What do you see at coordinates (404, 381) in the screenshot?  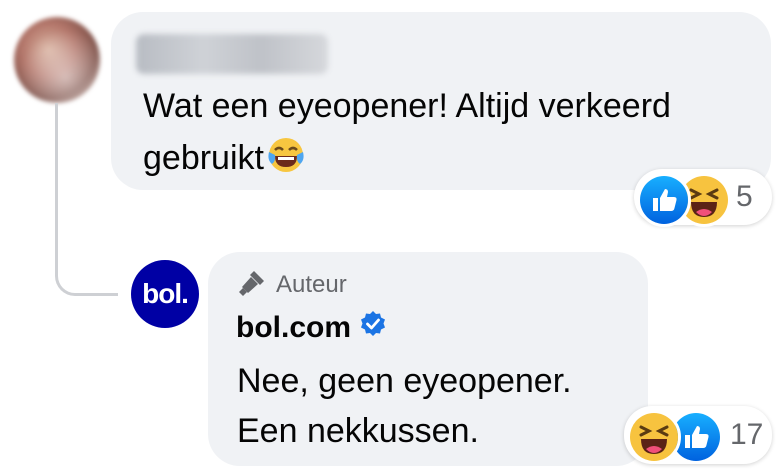 I see `reply-text-line1: Nee, geen eyeopener.` at bounding box center [404, 381].